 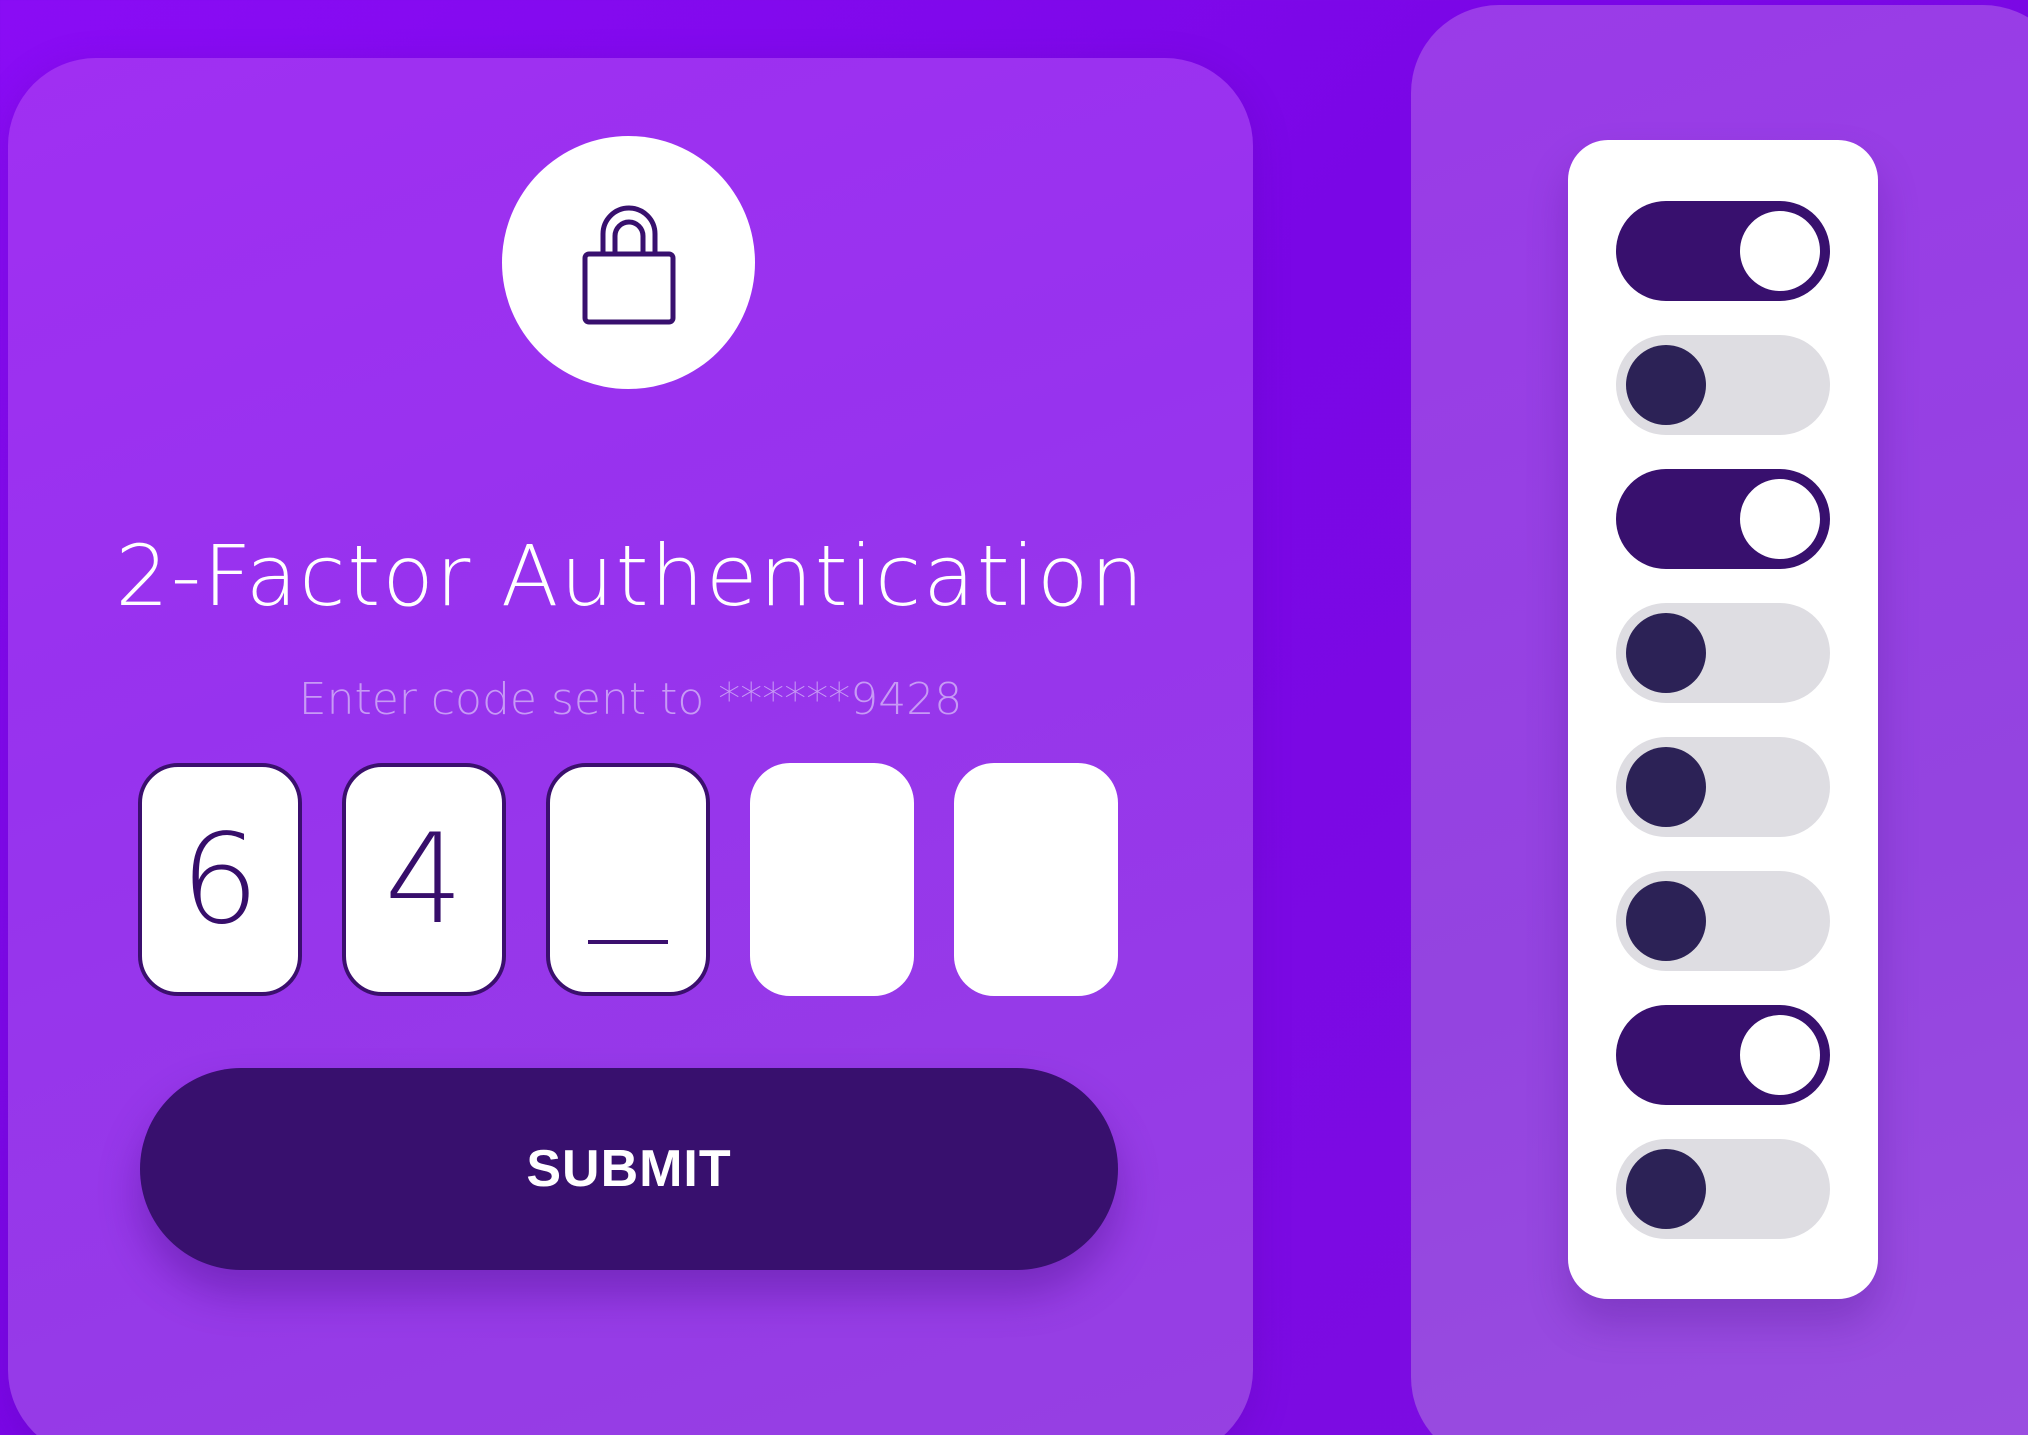 I want to click on lock-icon, so click(x=628, y=264).